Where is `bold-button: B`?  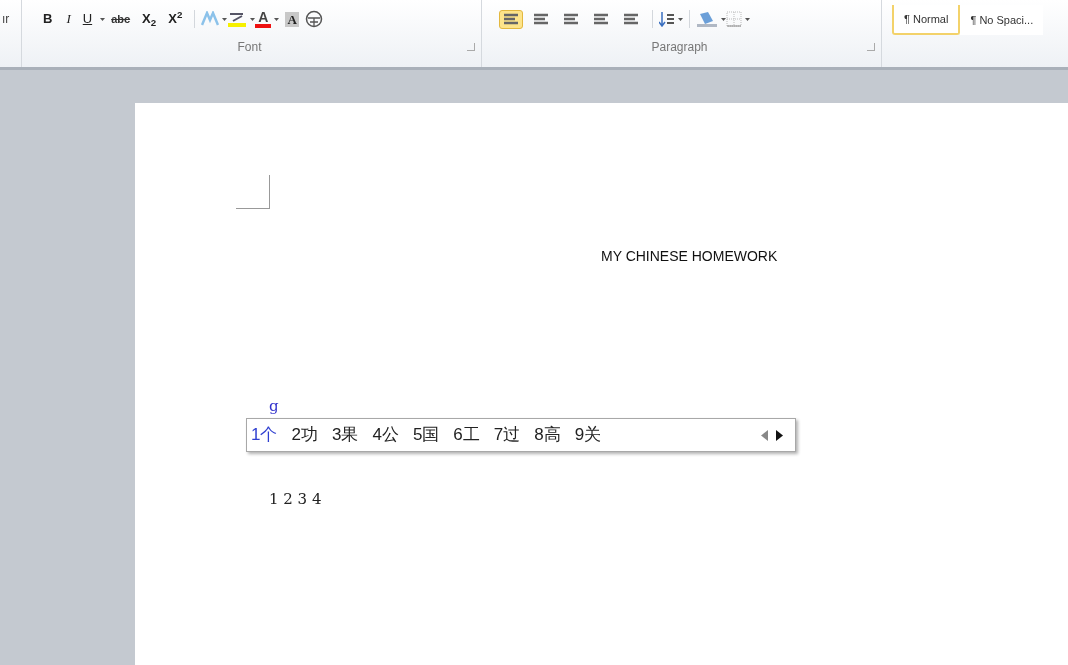 bold-button: B is located at coordinates (48, 19).